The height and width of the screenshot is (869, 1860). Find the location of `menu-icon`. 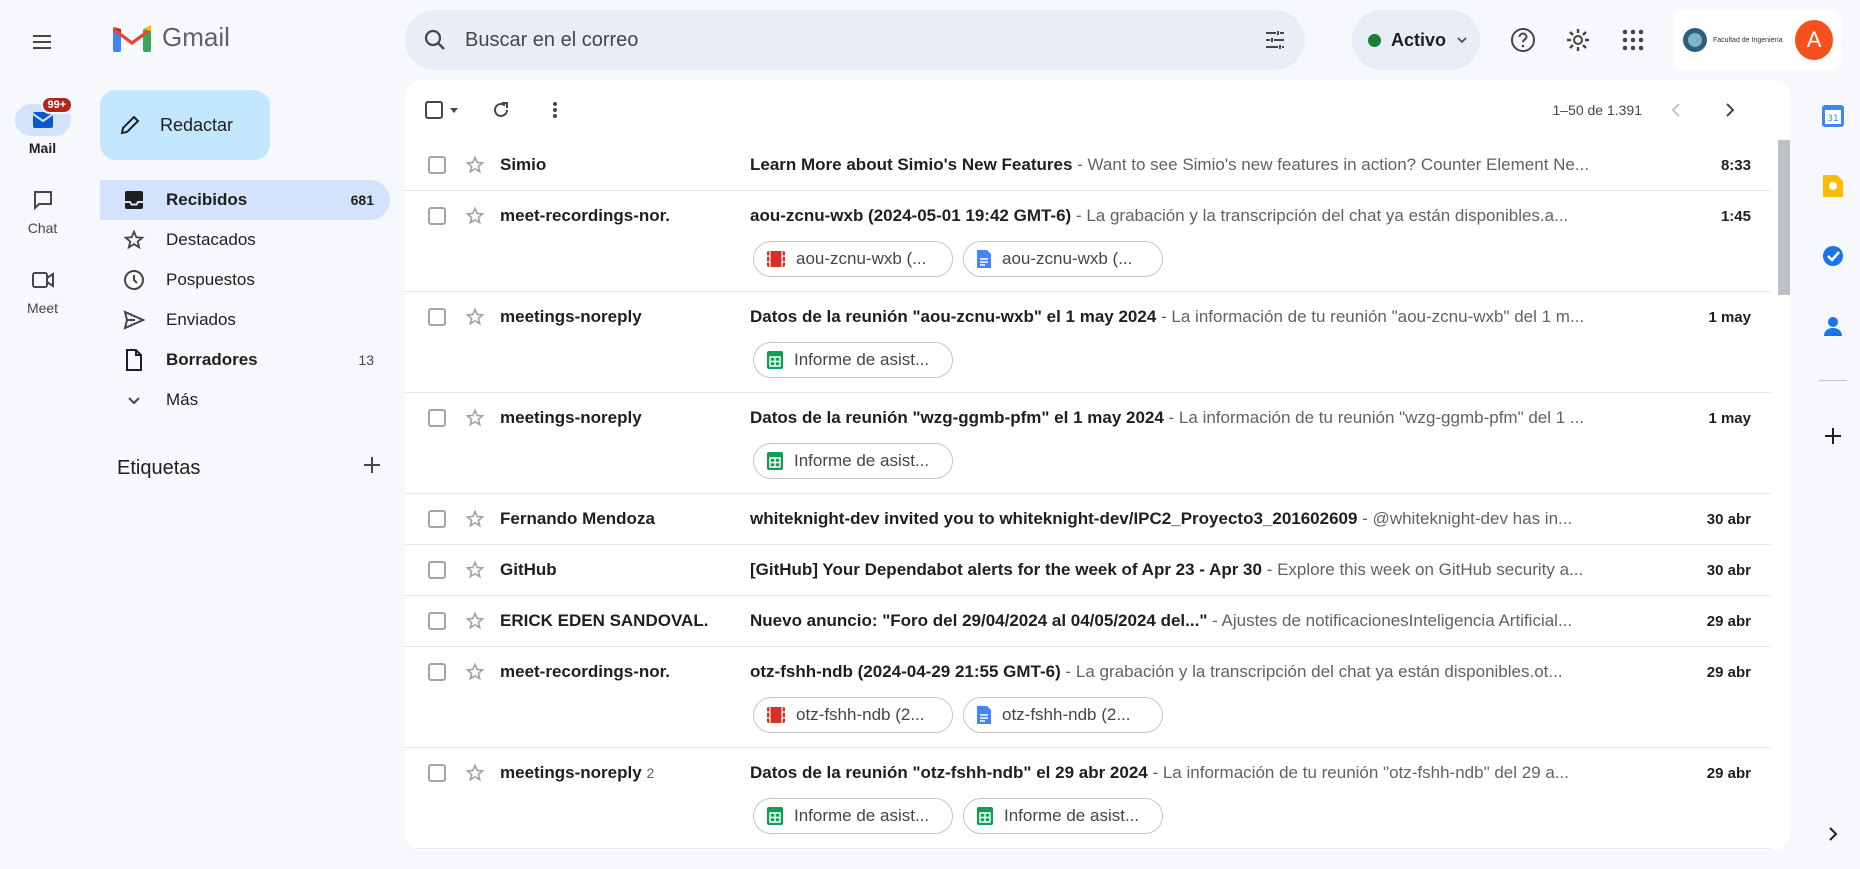

menu-icon is located at coordinates (42, 42).